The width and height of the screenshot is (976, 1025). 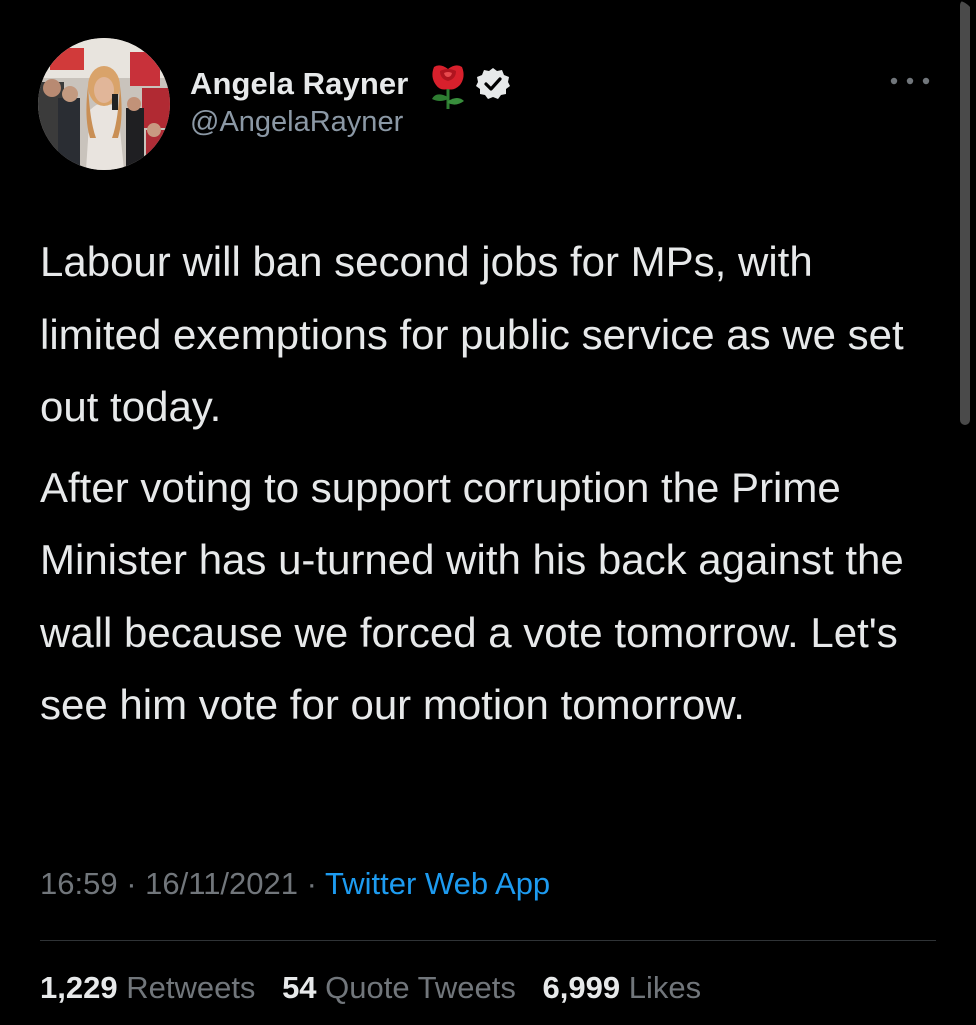 I want to click on retweets-label: Retweets, so click(x=191, y=987).